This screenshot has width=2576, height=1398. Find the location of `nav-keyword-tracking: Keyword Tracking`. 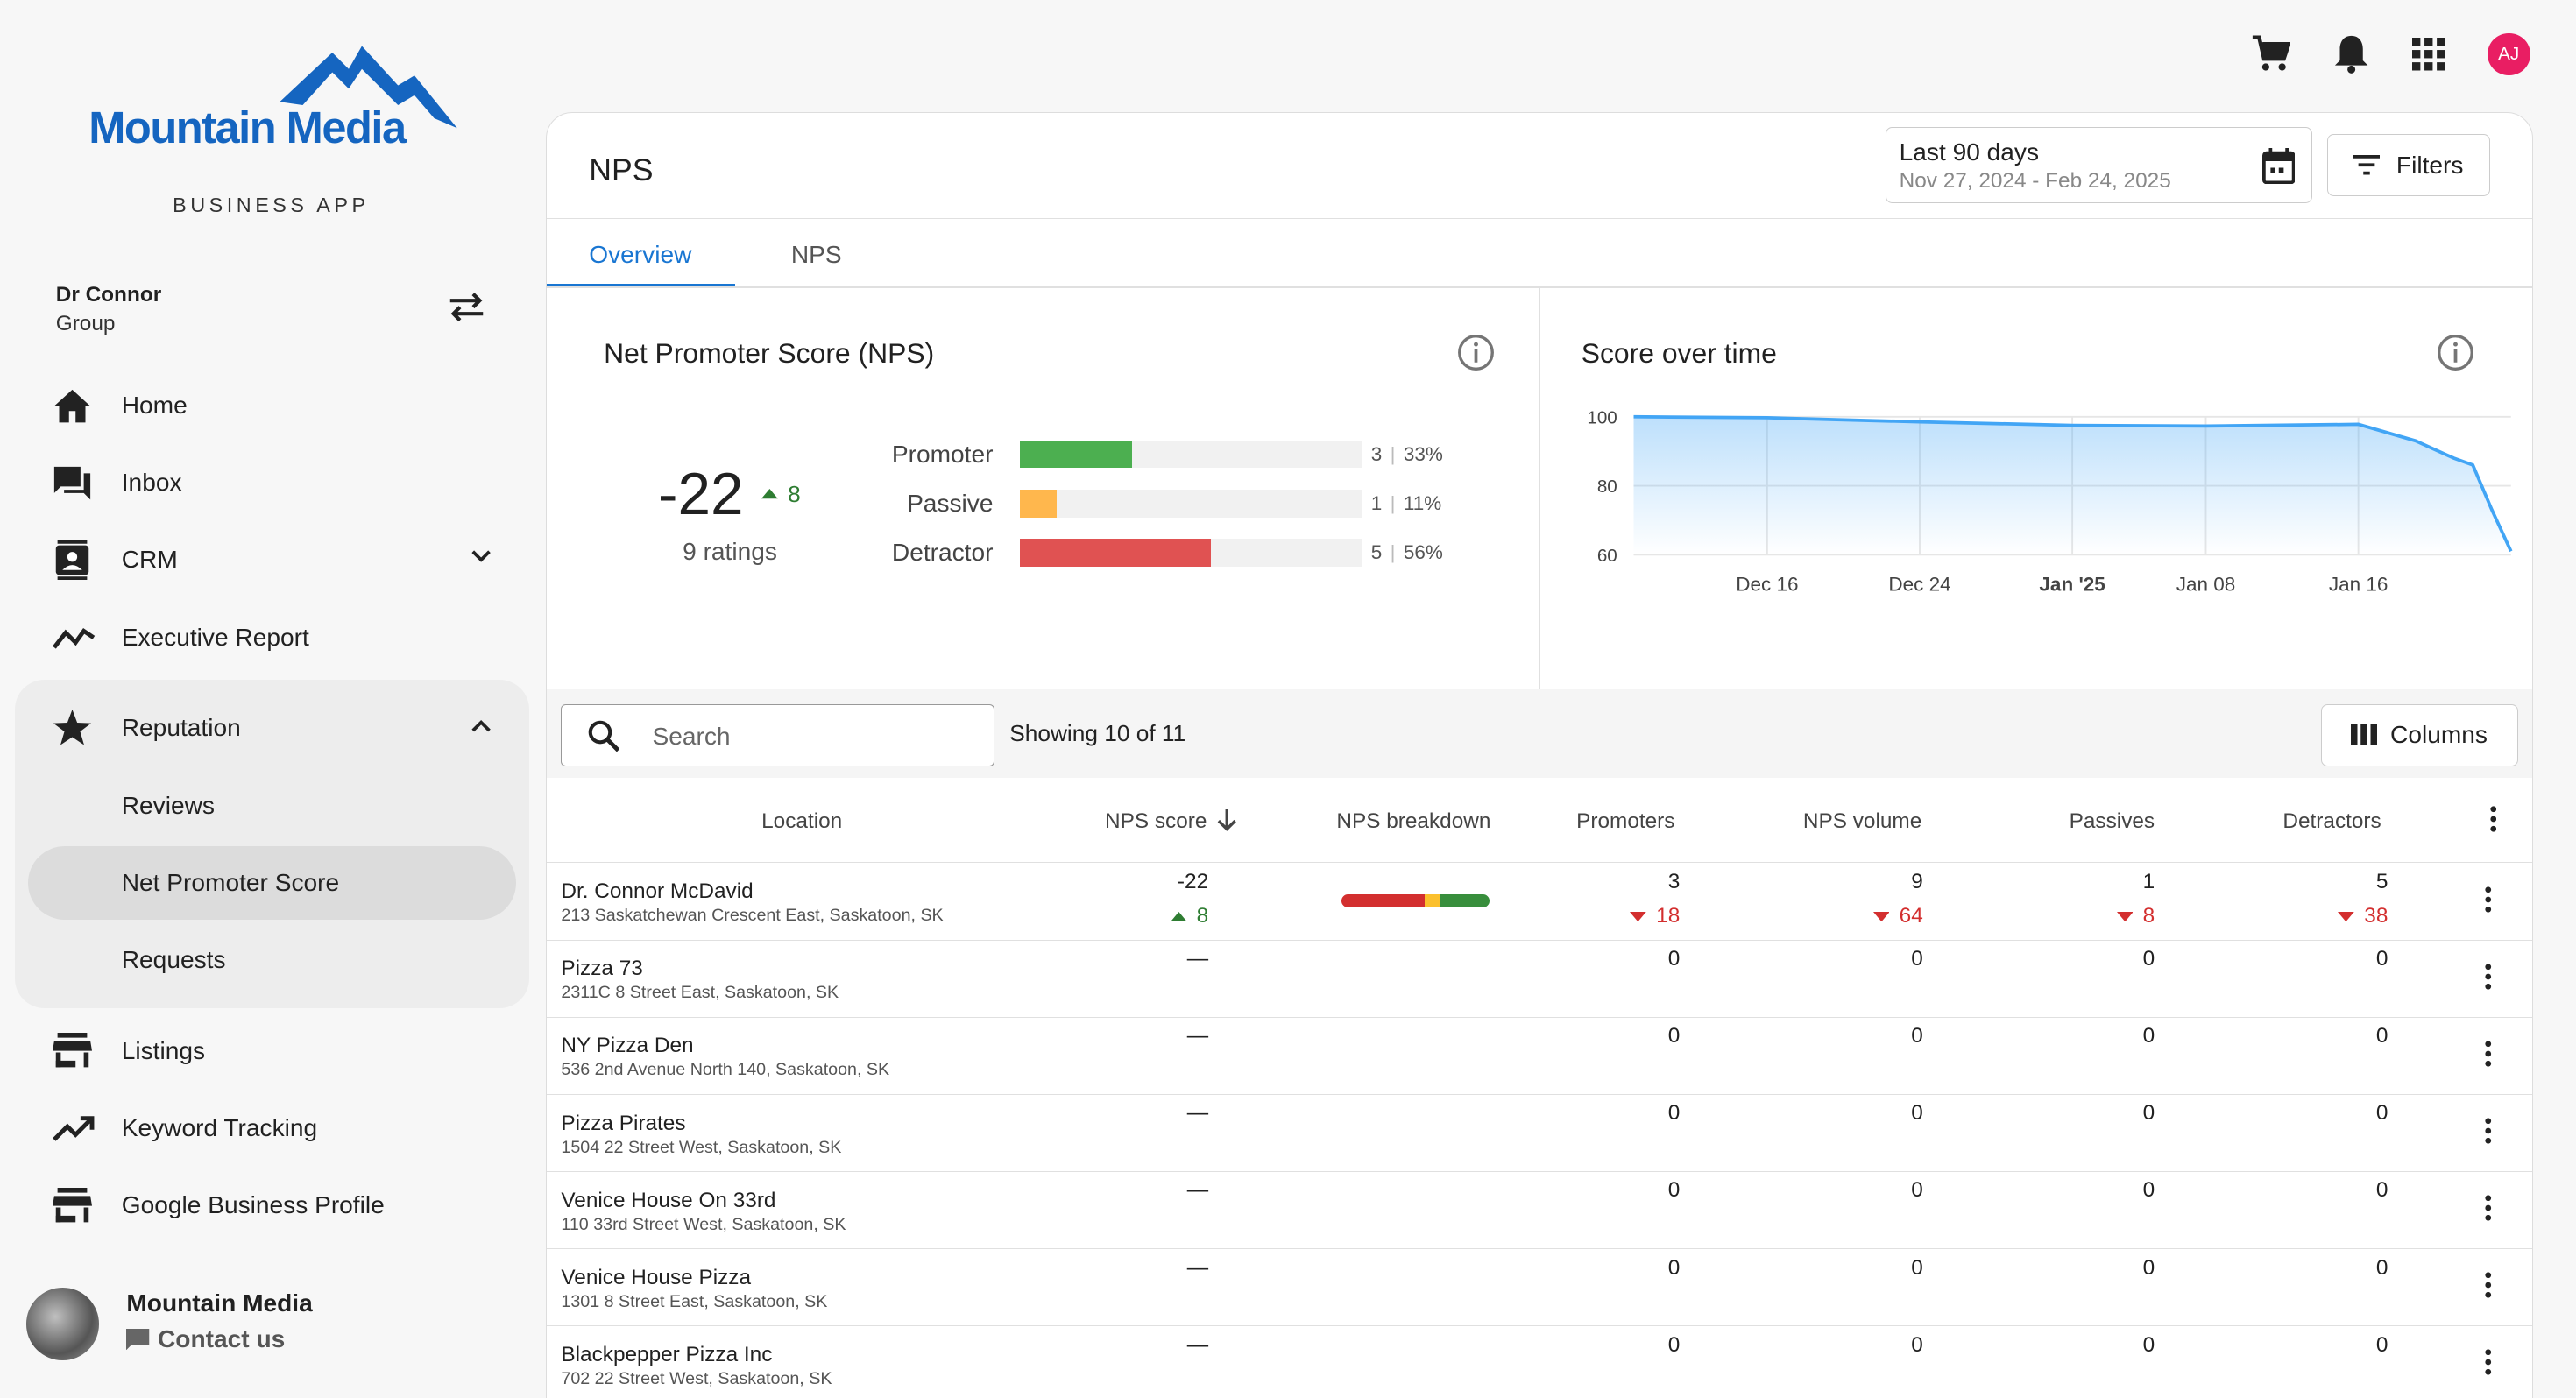

nav-keyword-tracking: Keyword Tracking is located at coordinates (185, 1128).